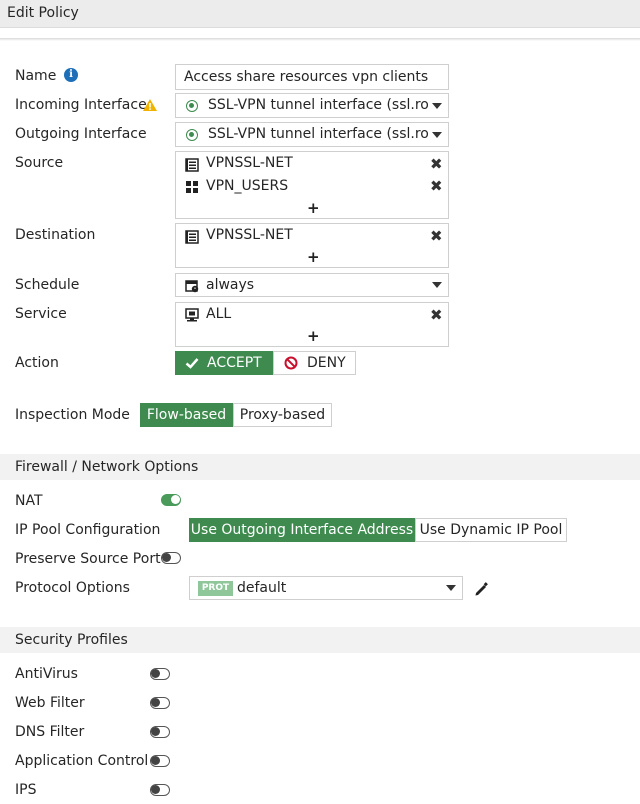 The width and height of the screenshot is (640, 804). I want to click on name-value: Access share resources vpn clients, so click(306, 77).